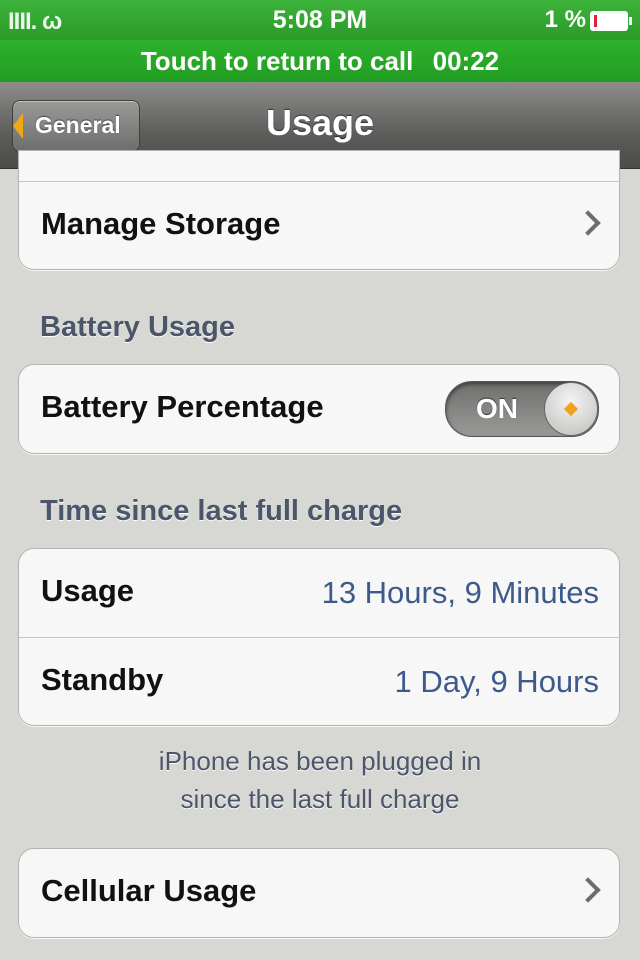 The image size is (640, 960). What do you see at coordinates (466, 61) in the screenshot?
I see `call-duration: 00:22` at bounding box center [466, 61].